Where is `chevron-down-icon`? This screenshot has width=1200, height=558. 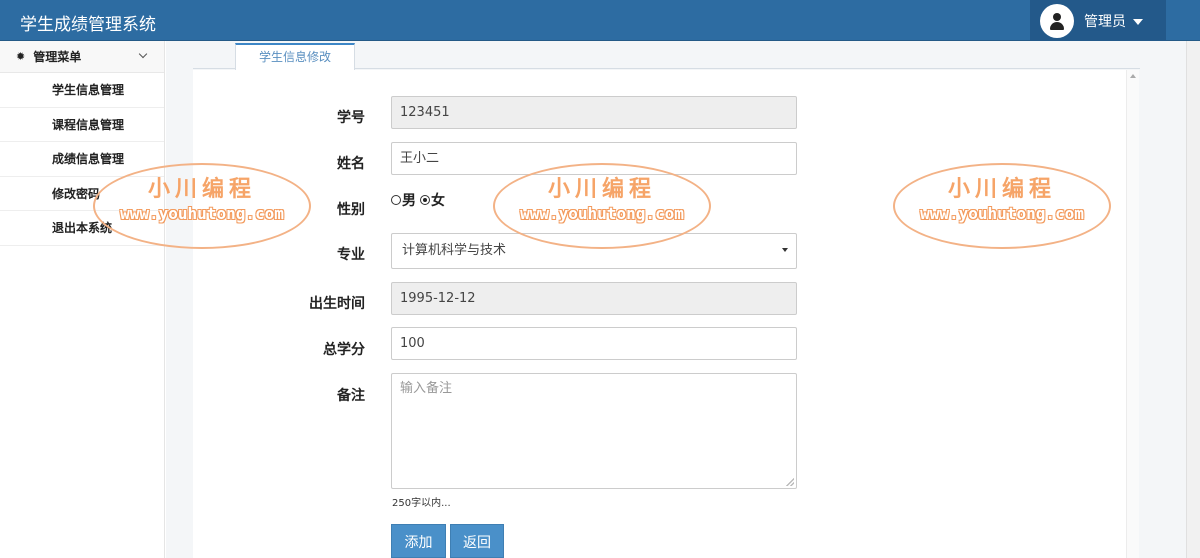 chevron-down-icon is located at coordinates (143, 54).